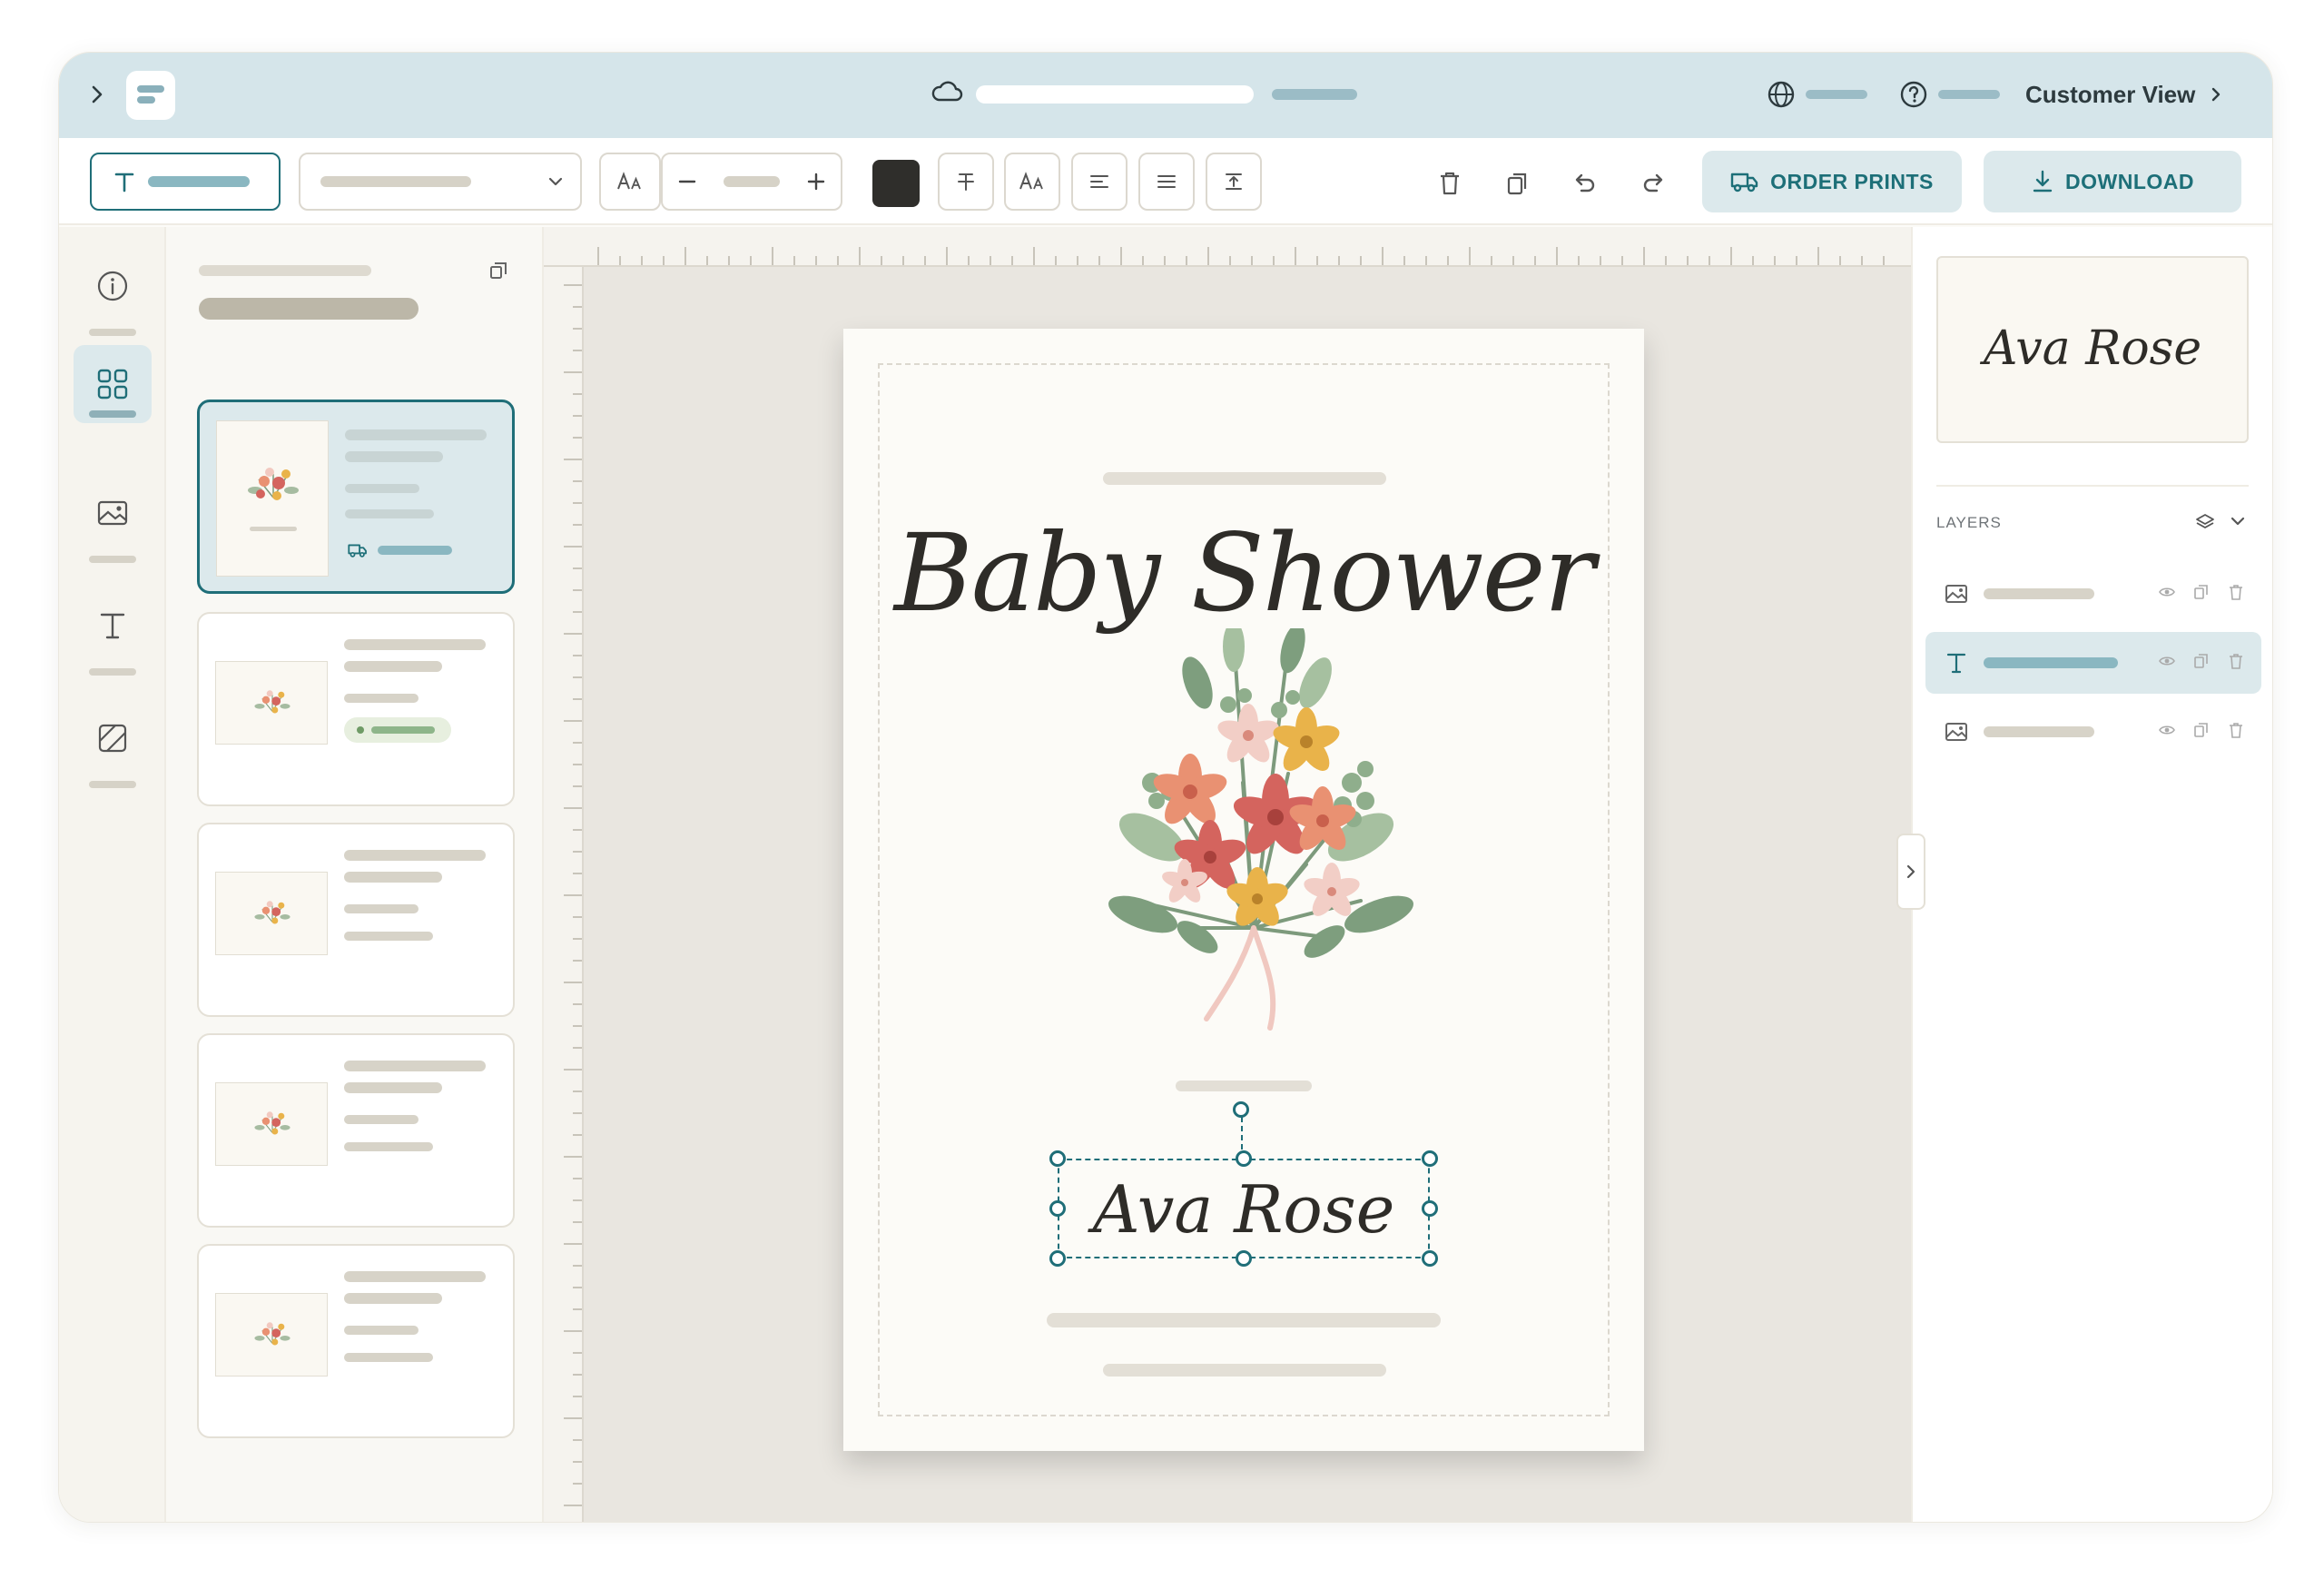 The height and width of the screenshot is (1569, 2324). What do you see at coordinates (1115, 94) in the screenshot?
I see `document-title-field` at bounding box center [1115, 94].